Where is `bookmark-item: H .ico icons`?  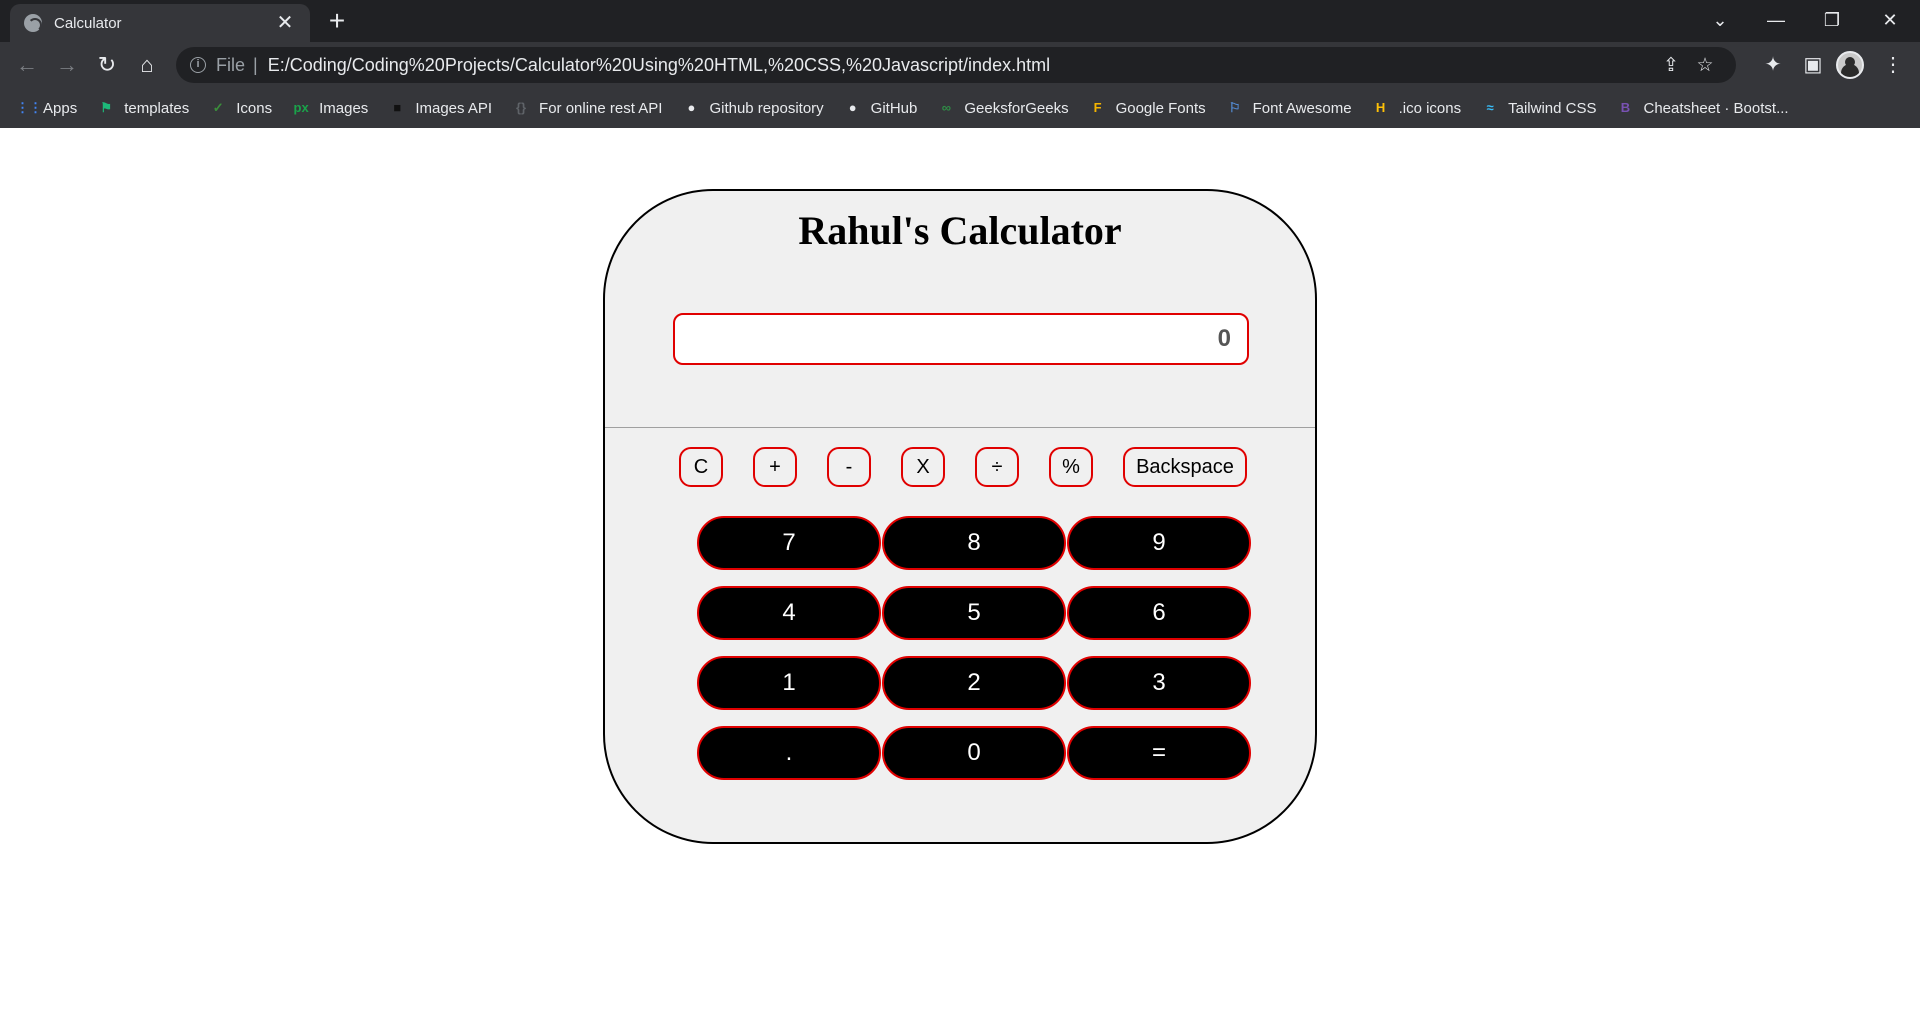 bookmark-item: H .ico icons is located at coordinates (1417, 108).